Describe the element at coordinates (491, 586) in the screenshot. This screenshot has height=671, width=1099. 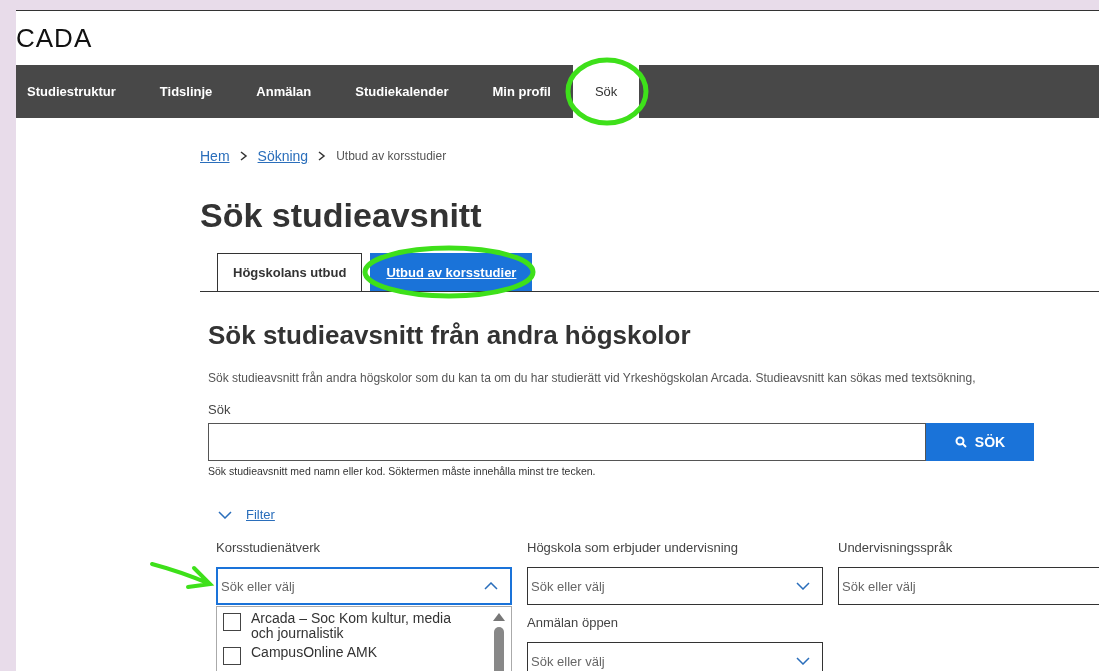
I see `chevron-up-icon` at that location.